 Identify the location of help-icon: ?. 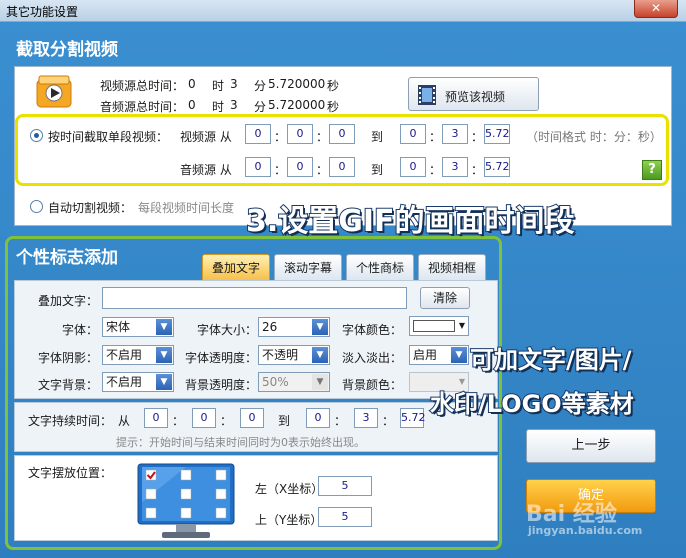
(652, 170).